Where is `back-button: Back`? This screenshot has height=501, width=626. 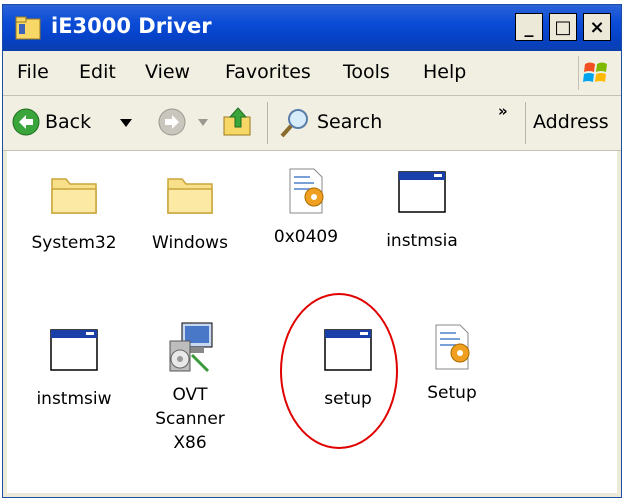 back-button: Back is located at coordinates (83, 123).